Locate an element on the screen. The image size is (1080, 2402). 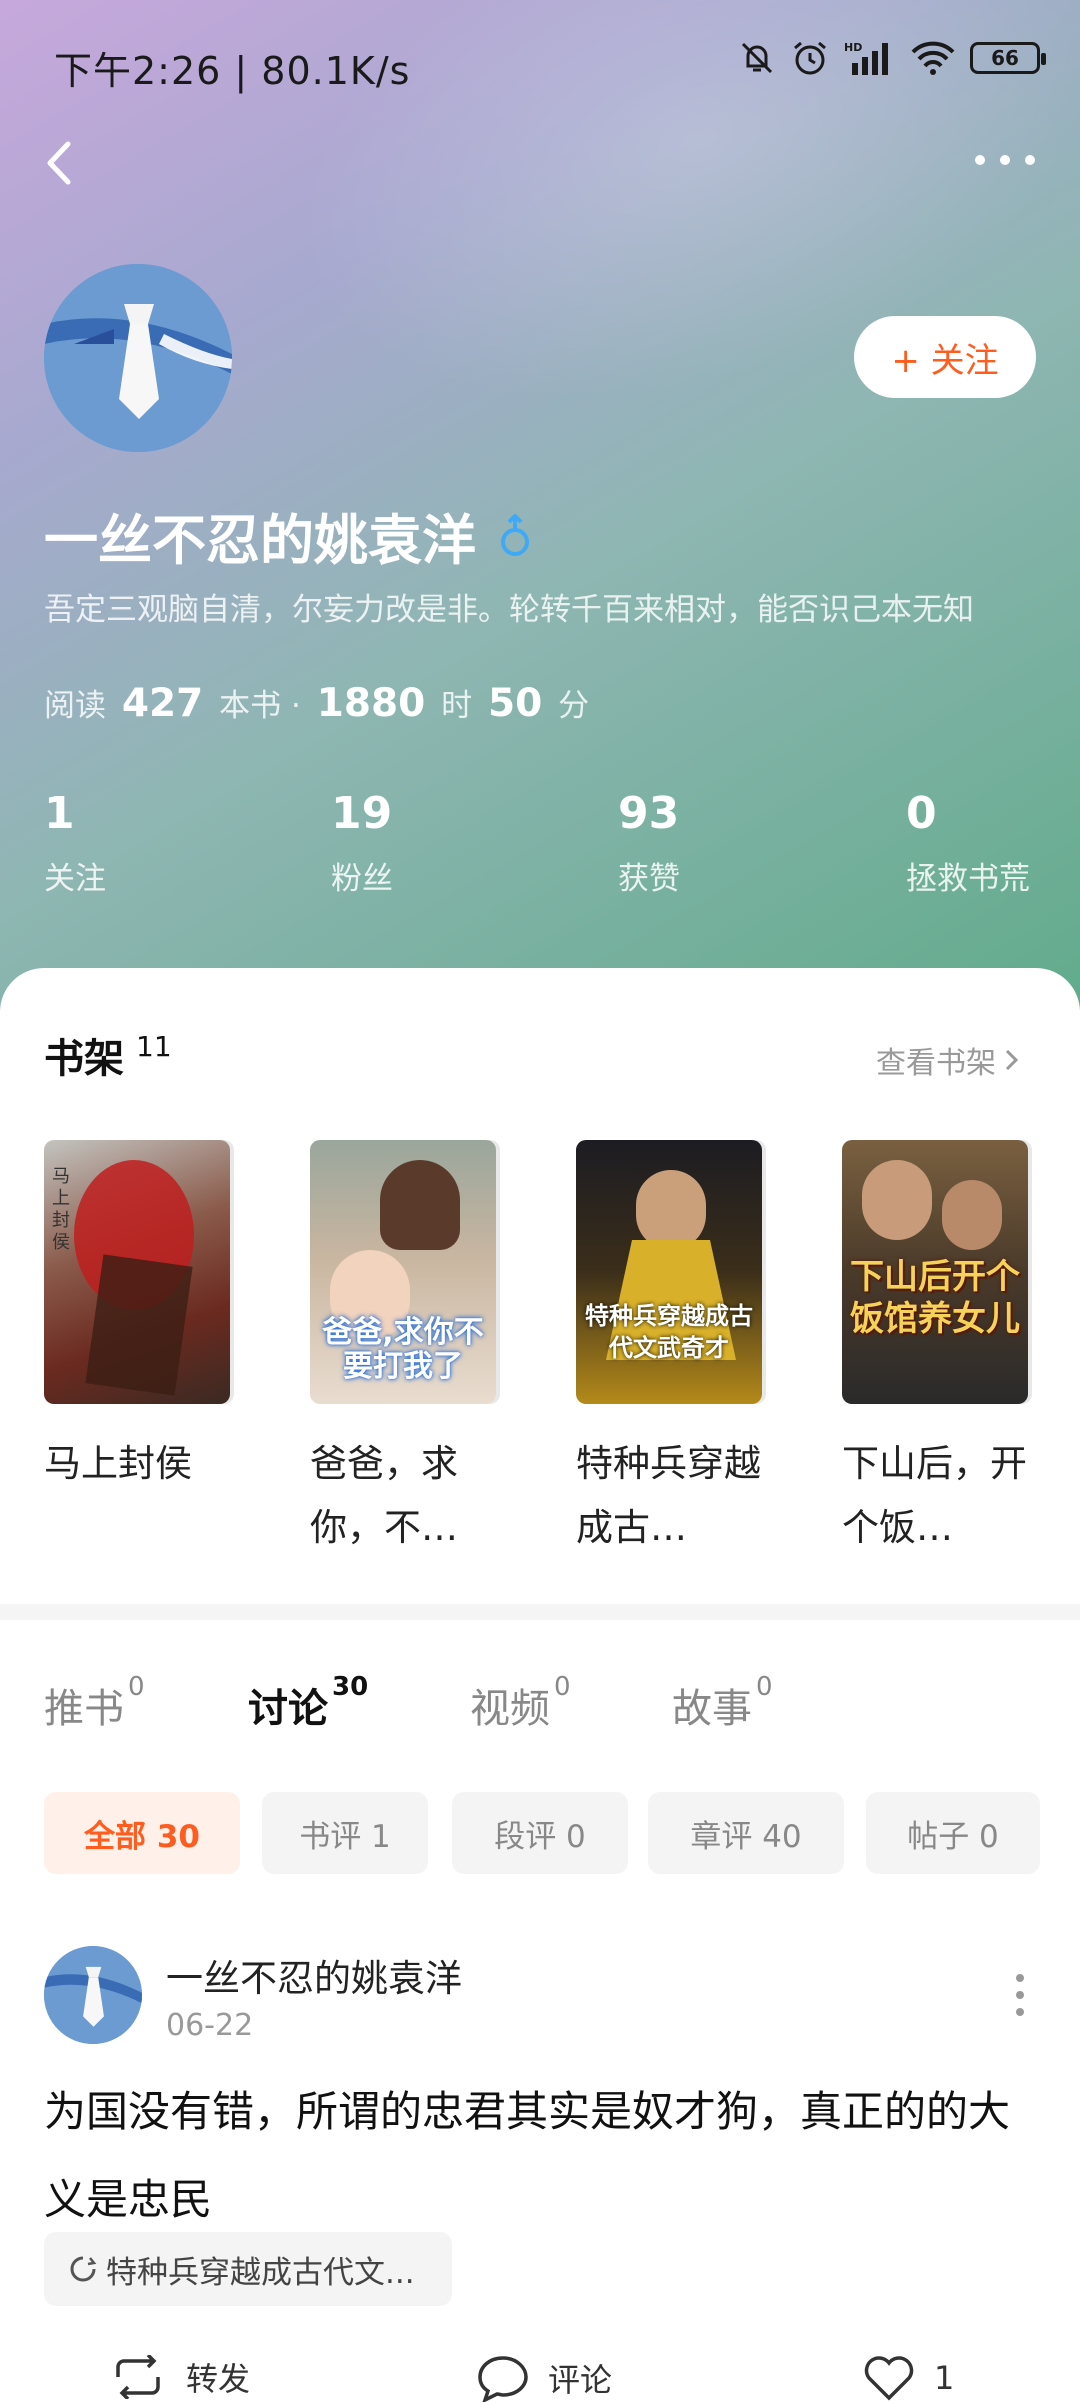
filter-chapter-review: 章评 40 is located at coordinates (746, 1833).